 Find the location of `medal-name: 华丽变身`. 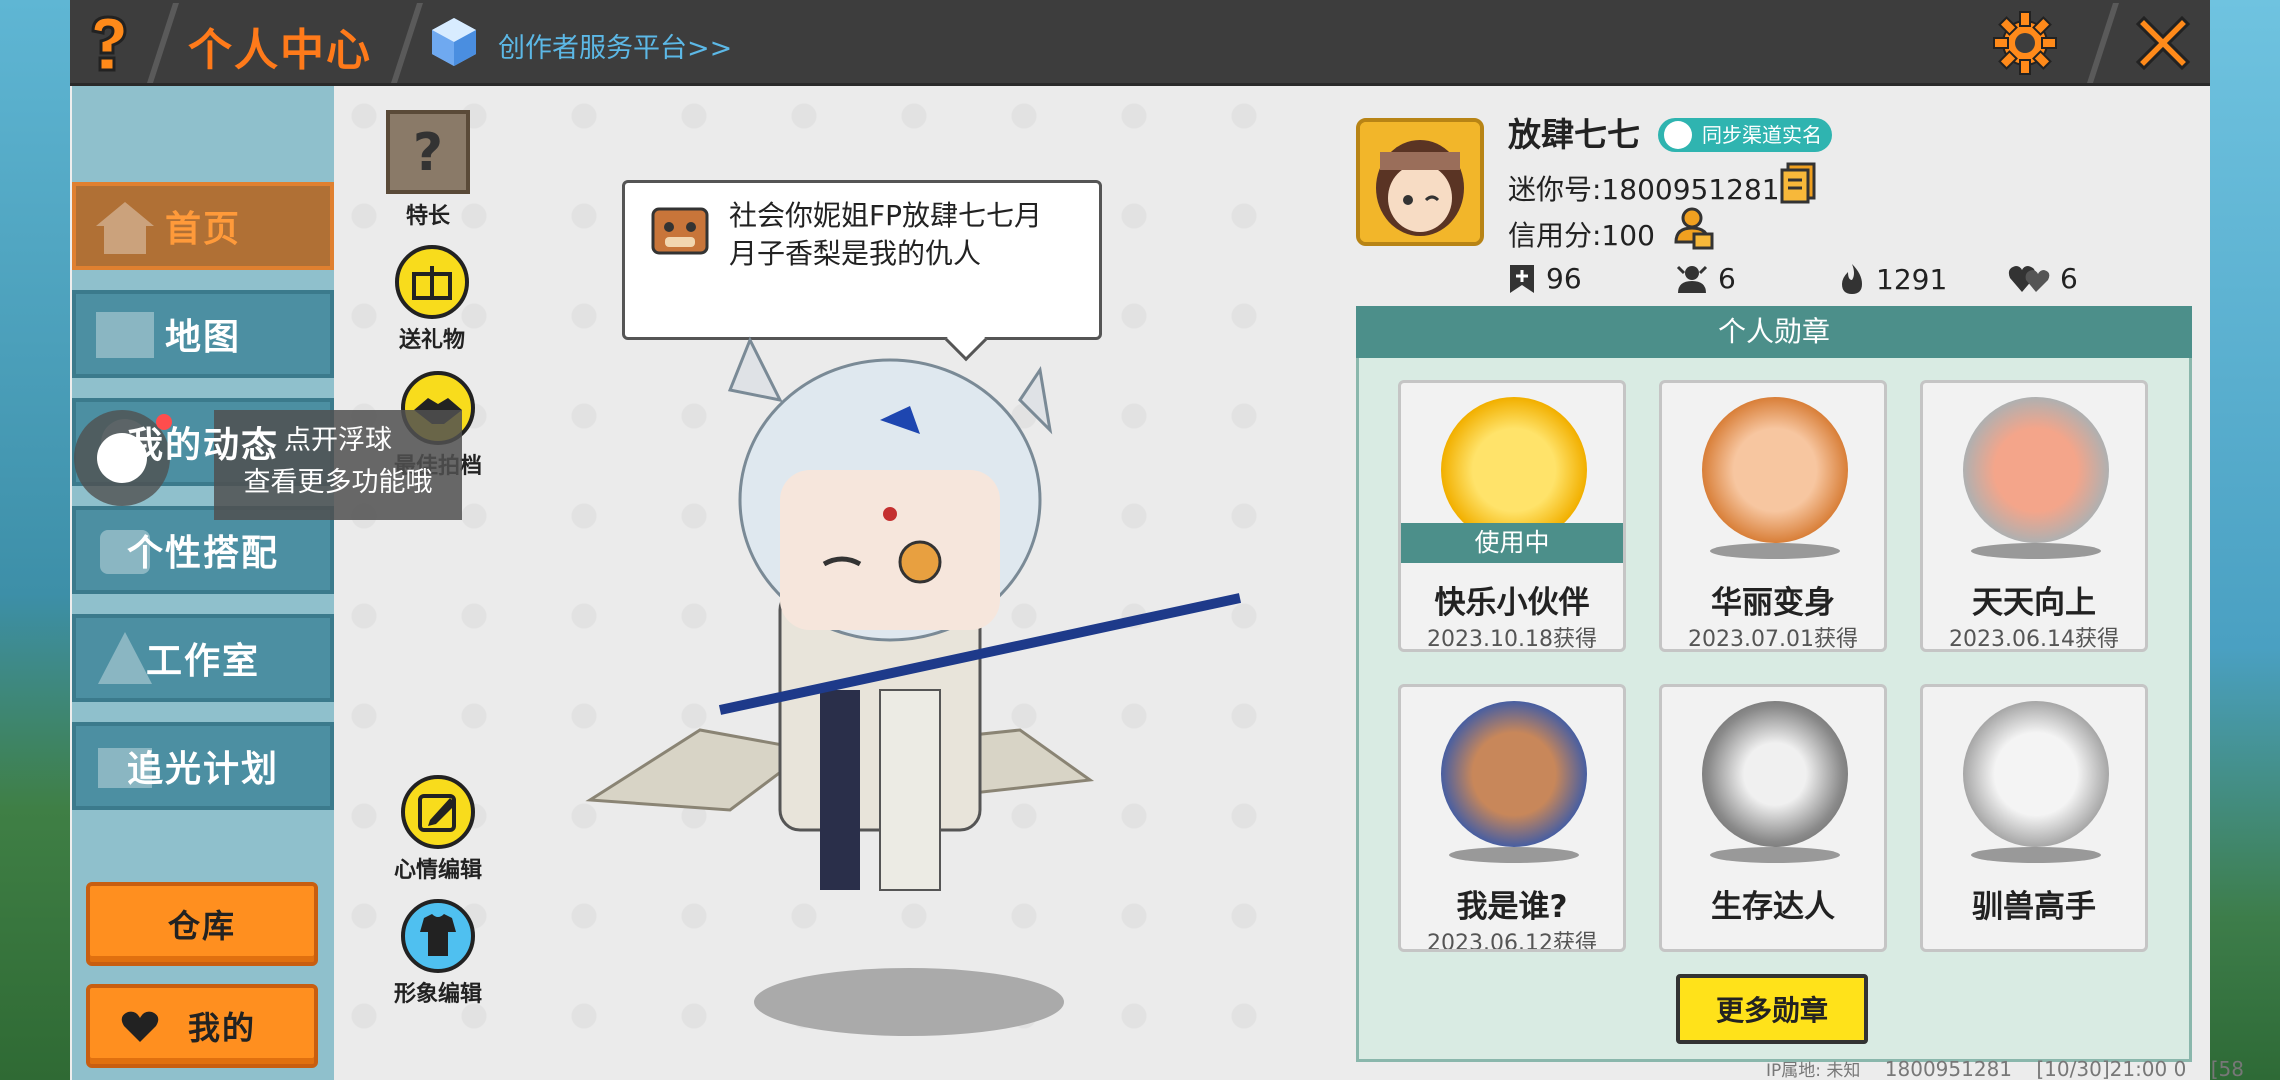

medal-name: 华丽变身 is located at coordinates (1773, 603).